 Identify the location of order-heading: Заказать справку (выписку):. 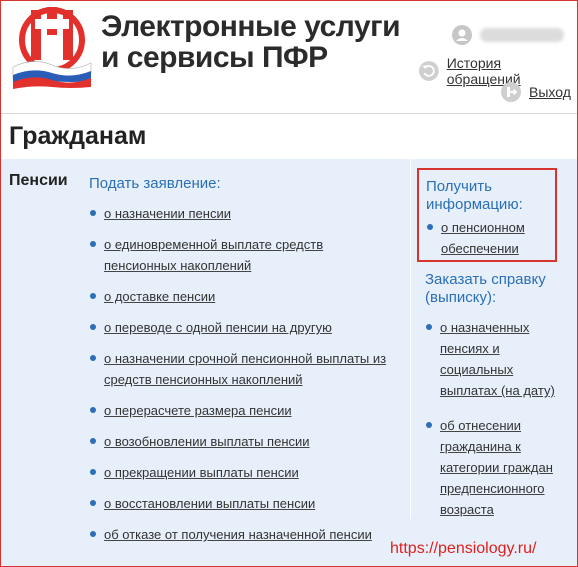
(485, 288).